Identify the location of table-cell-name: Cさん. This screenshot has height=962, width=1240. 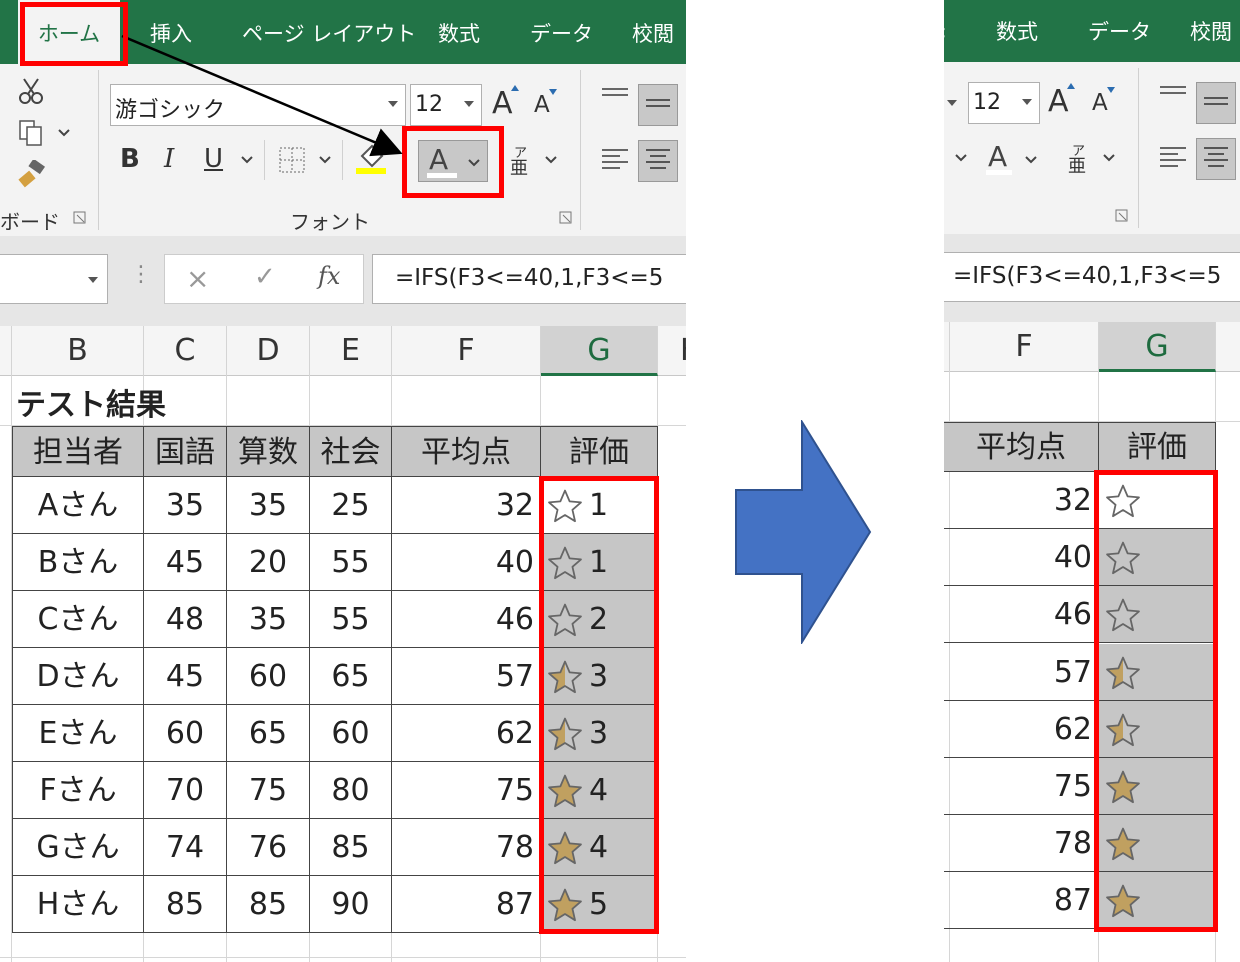
(78, 619).